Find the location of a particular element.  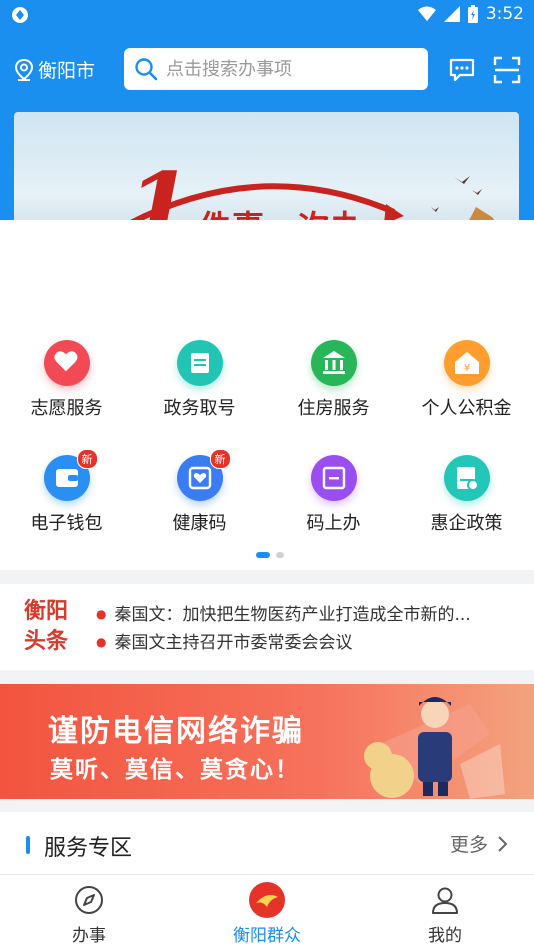

ticket-icon is located at coordinates (199, 363).